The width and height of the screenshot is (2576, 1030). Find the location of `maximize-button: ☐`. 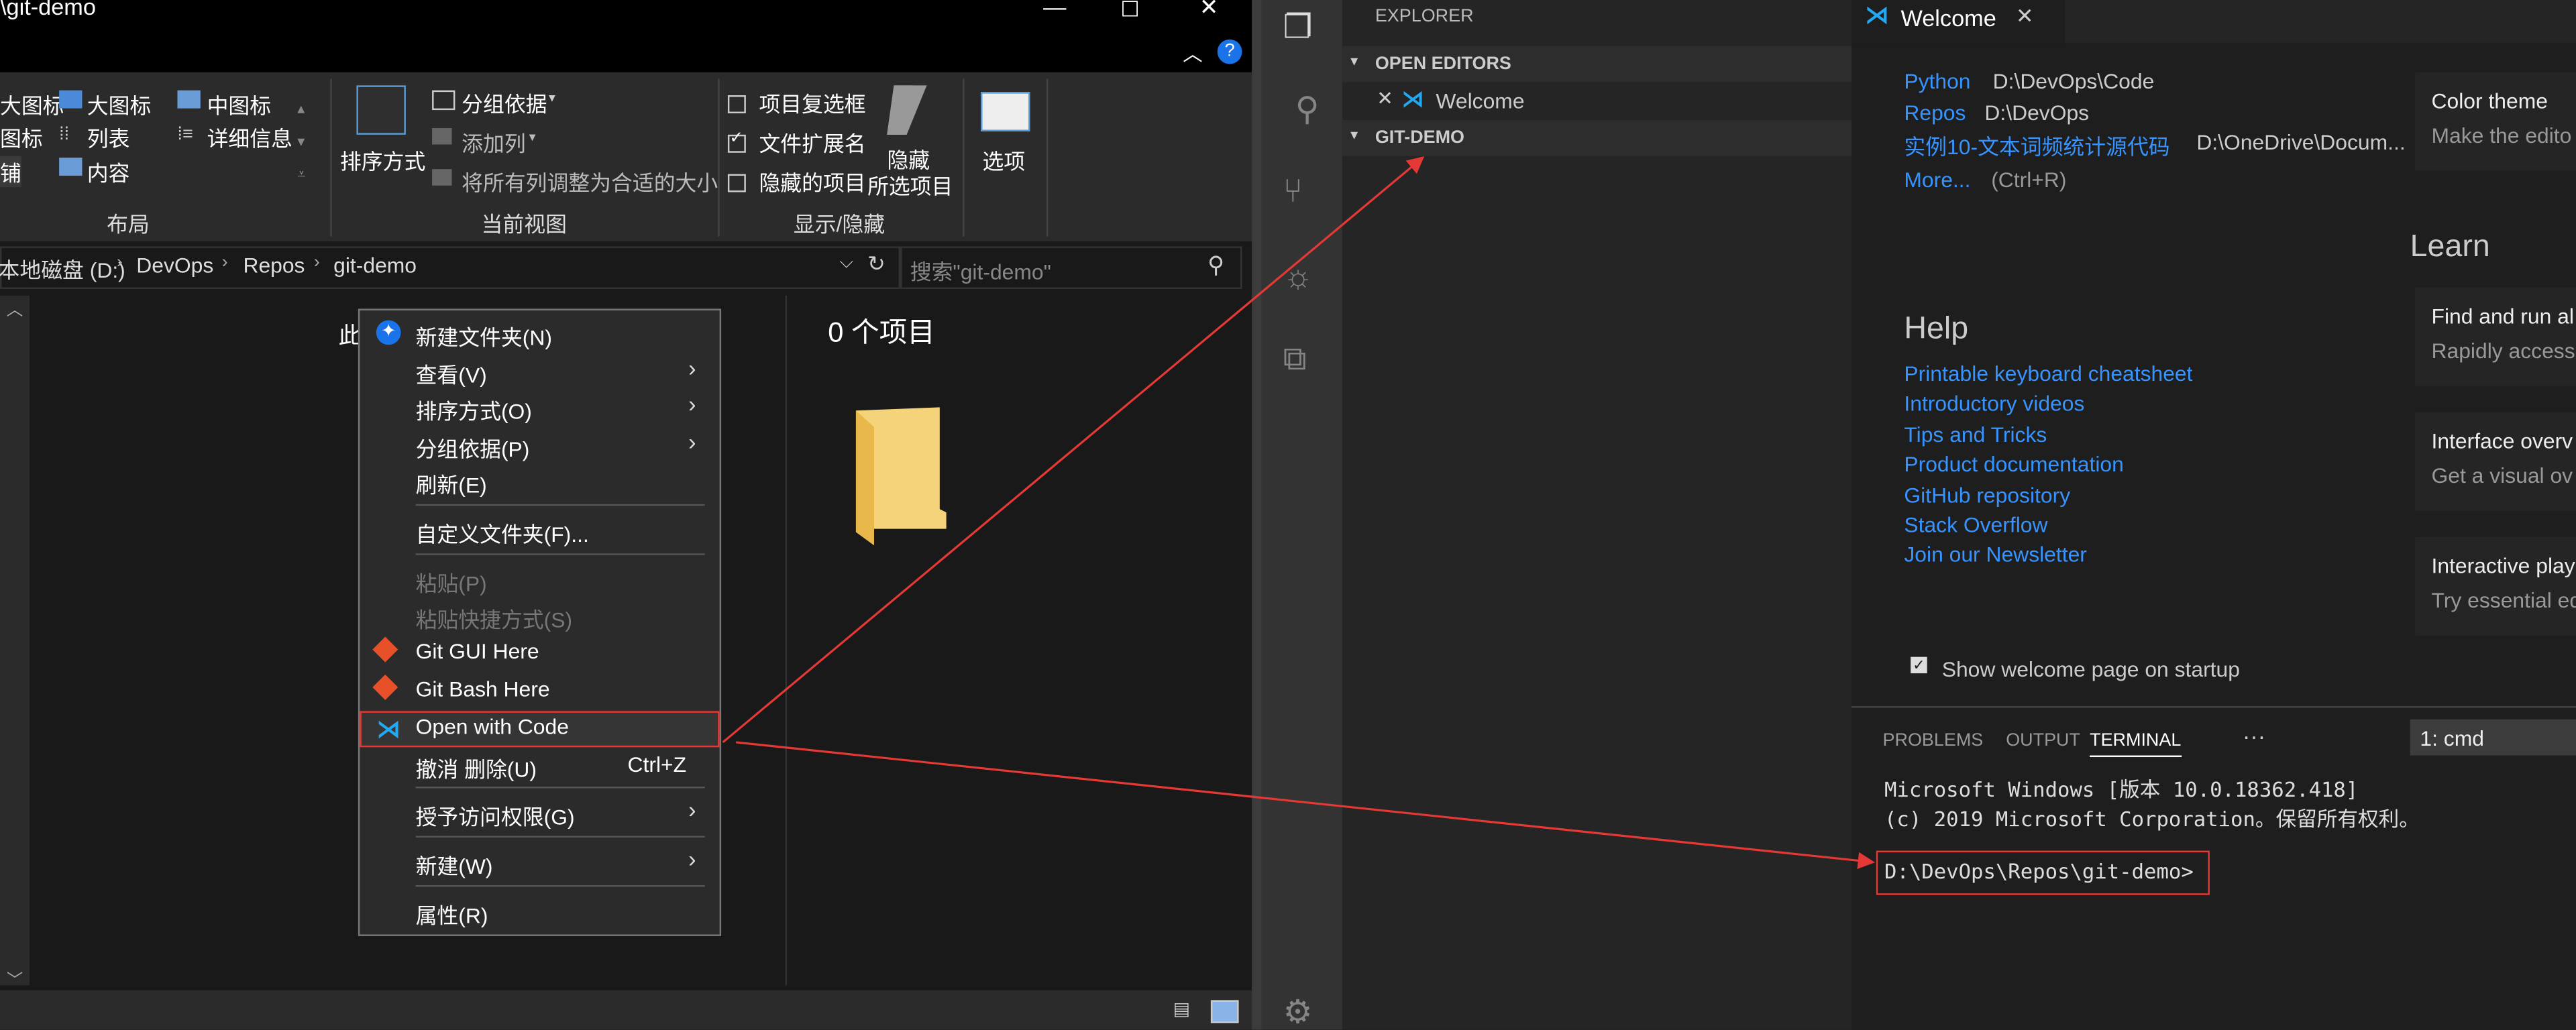

maximize-button: ☐ is located at coordinates (1130, 12).